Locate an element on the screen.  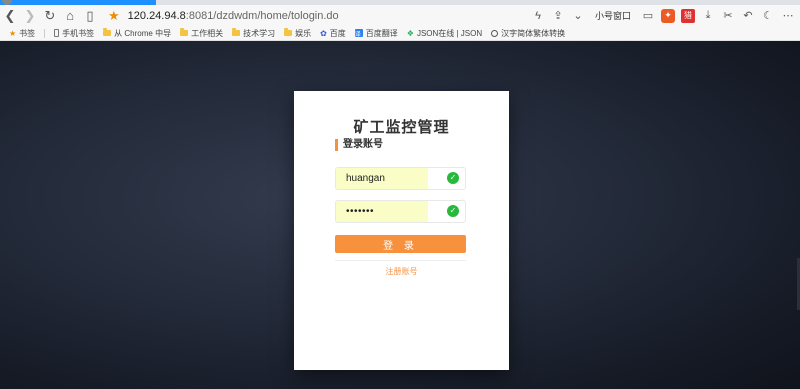
toolbar-right: ϟ ⇪ ⌄ 小号窗口 ▭ ✦ 猎 ⤓ ✂ ↶ ☾ ⋯ is located at coordinates (663, 15).